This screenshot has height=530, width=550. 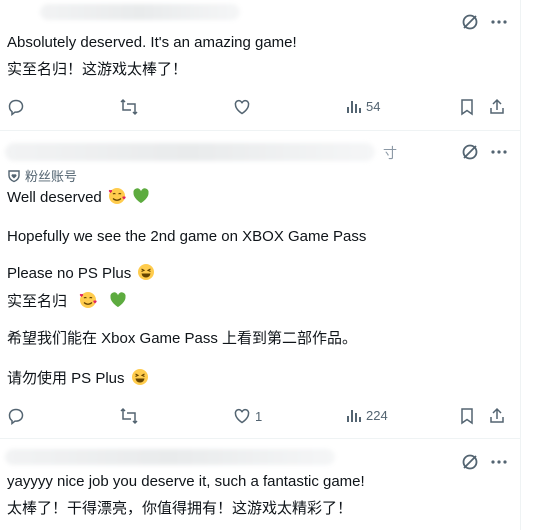 What do you see at coordinates (54, 197) in the screenshot?
I see `text: Well deserved` at bounding box center [54, 197].